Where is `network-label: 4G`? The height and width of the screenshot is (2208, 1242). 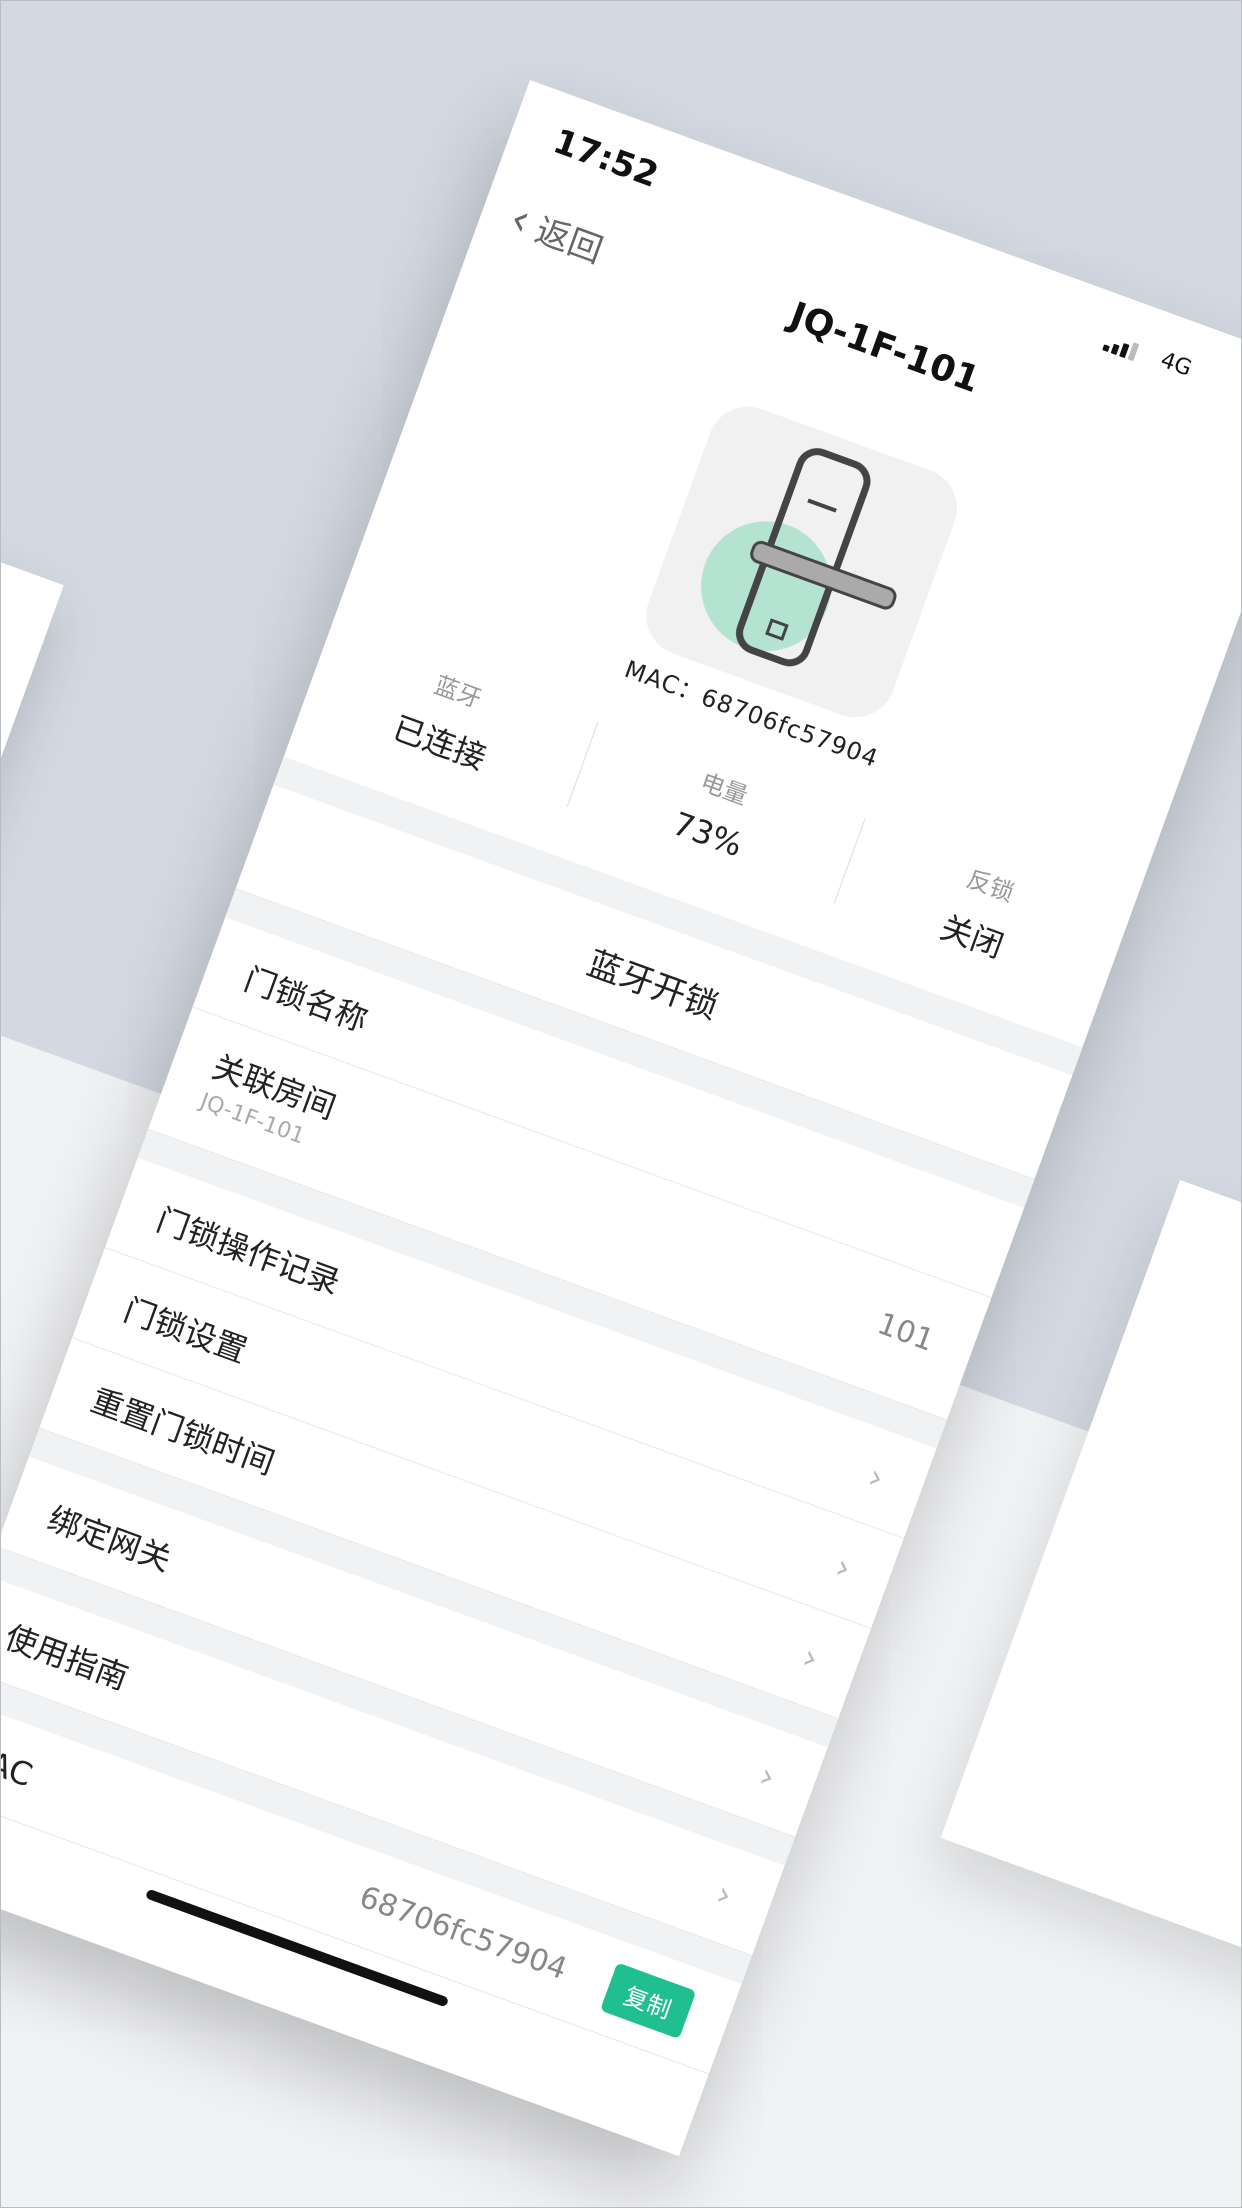
network-label: 4G is located at coordinates (1176, 364).